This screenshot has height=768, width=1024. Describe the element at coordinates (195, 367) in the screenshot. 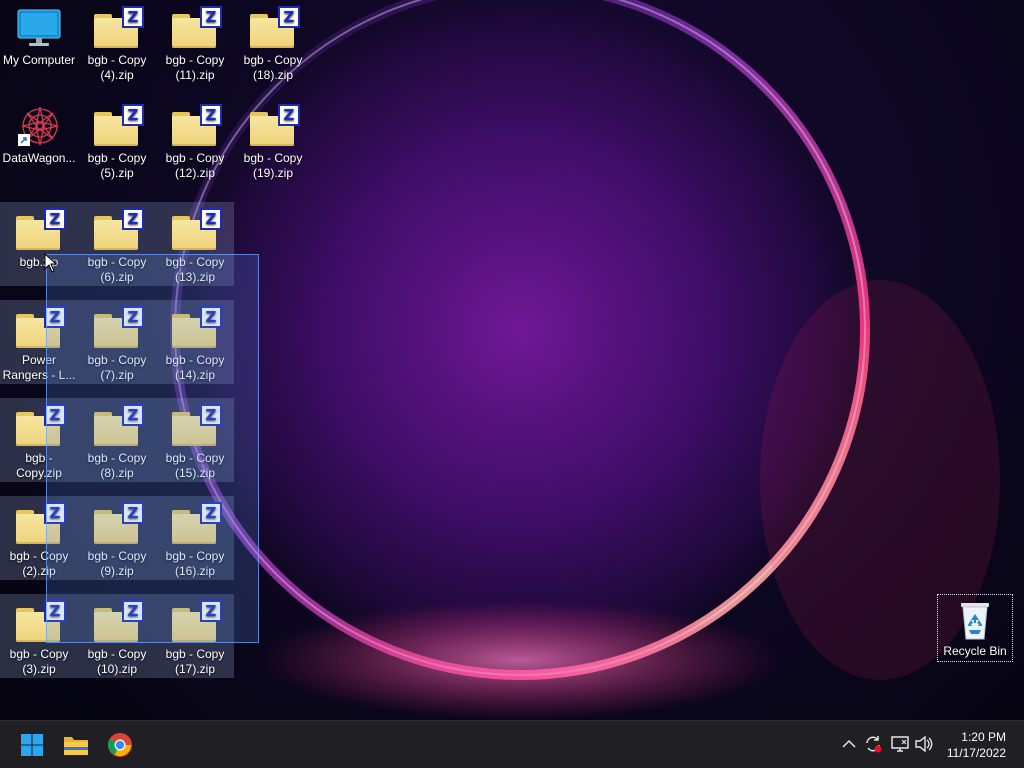

I see `desktop-icon-label: bgb - Copy (14).zip` at that location.